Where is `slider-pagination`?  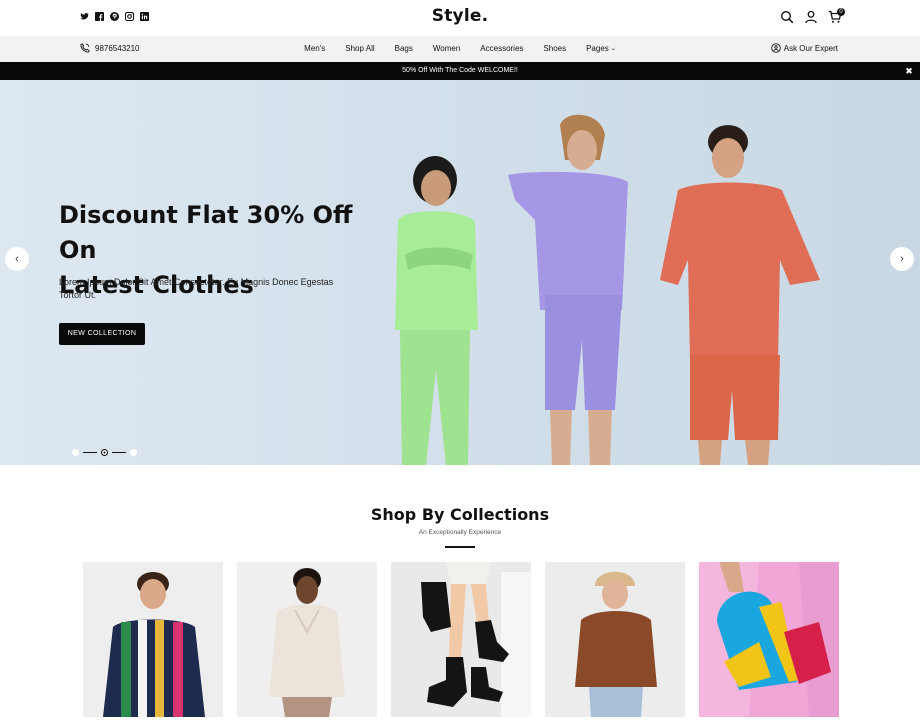 slider-pagination is located at coordinates (104, 452).